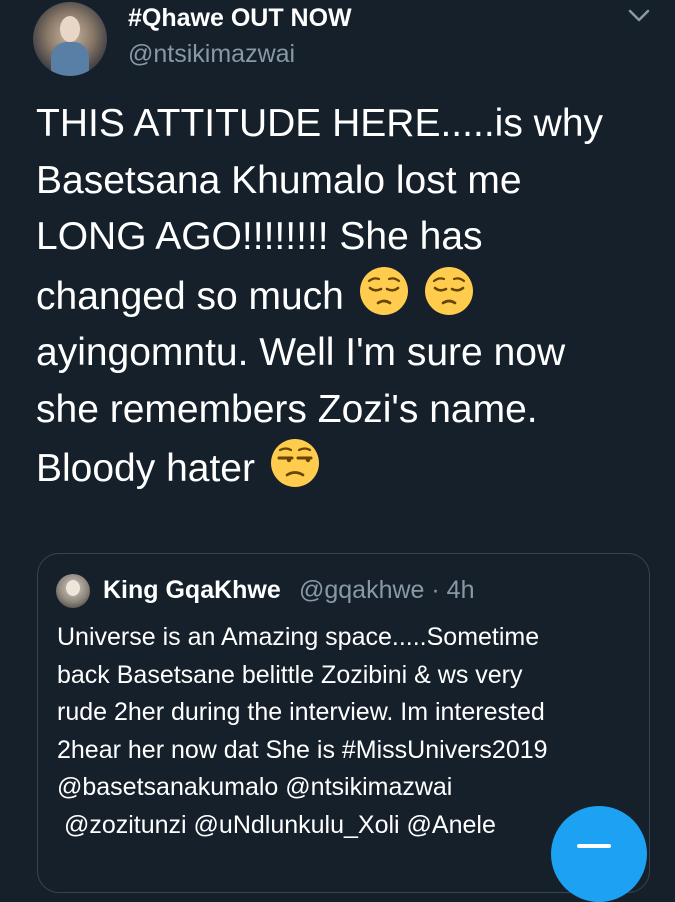 This screenshot has height=902, width=675. Describe the element at coordinates (145, 468) in the screenshot. I see `tweet-line: Bloody hater` at that location.